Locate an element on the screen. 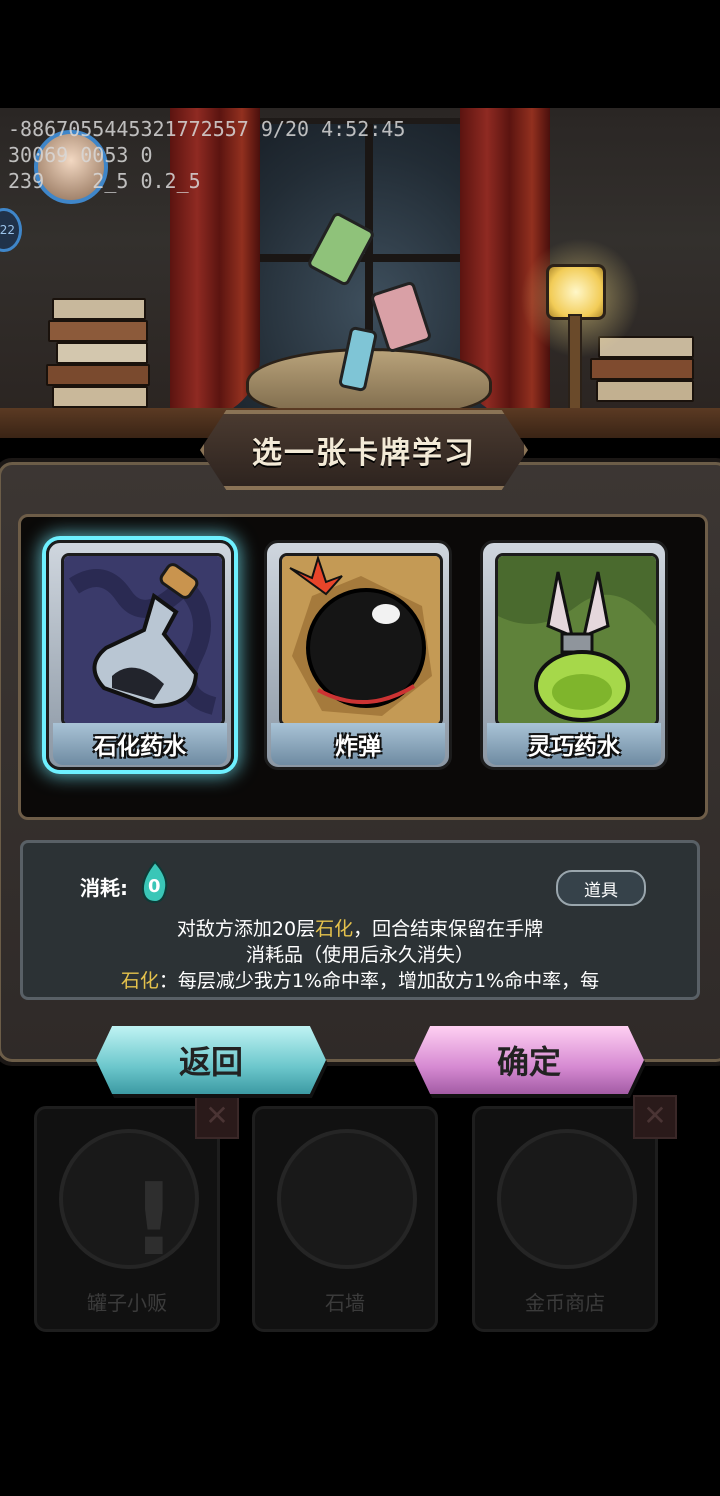 This screenshot has width=720, height=1496. shop-stone-wall: 石墙 is located at coordinates (345, 1219).